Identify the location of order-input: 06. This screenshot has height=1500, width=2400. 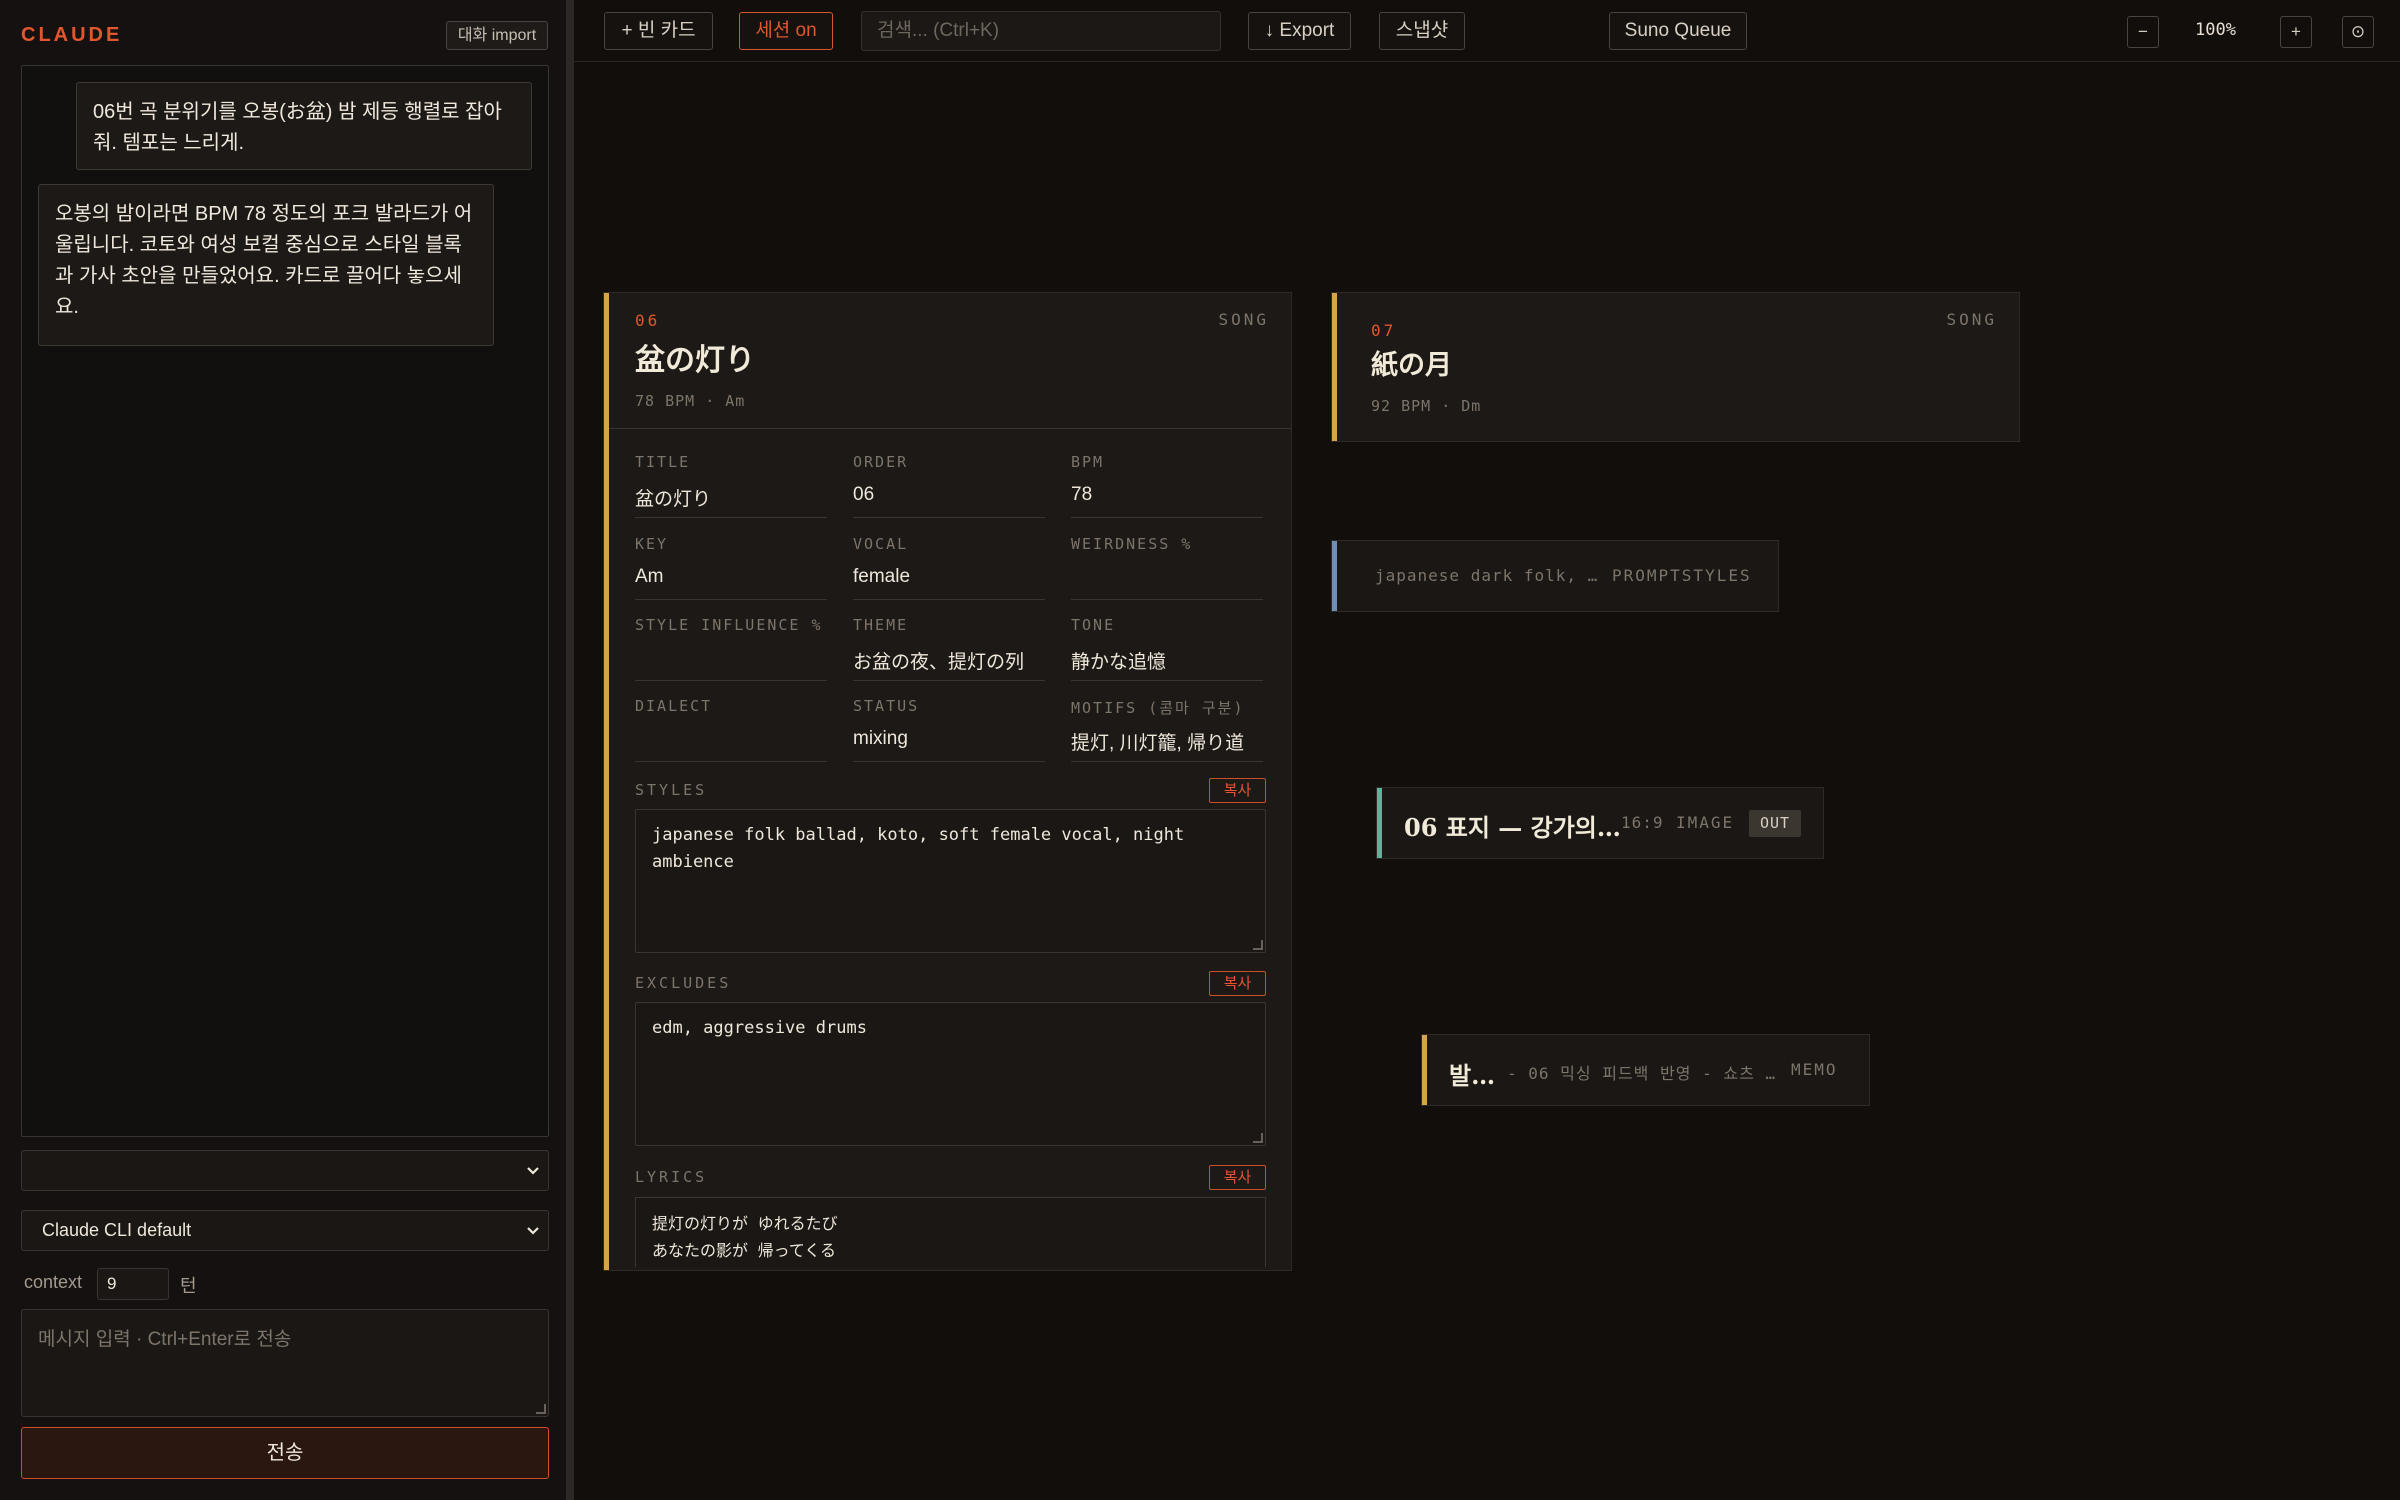
(949, 501).